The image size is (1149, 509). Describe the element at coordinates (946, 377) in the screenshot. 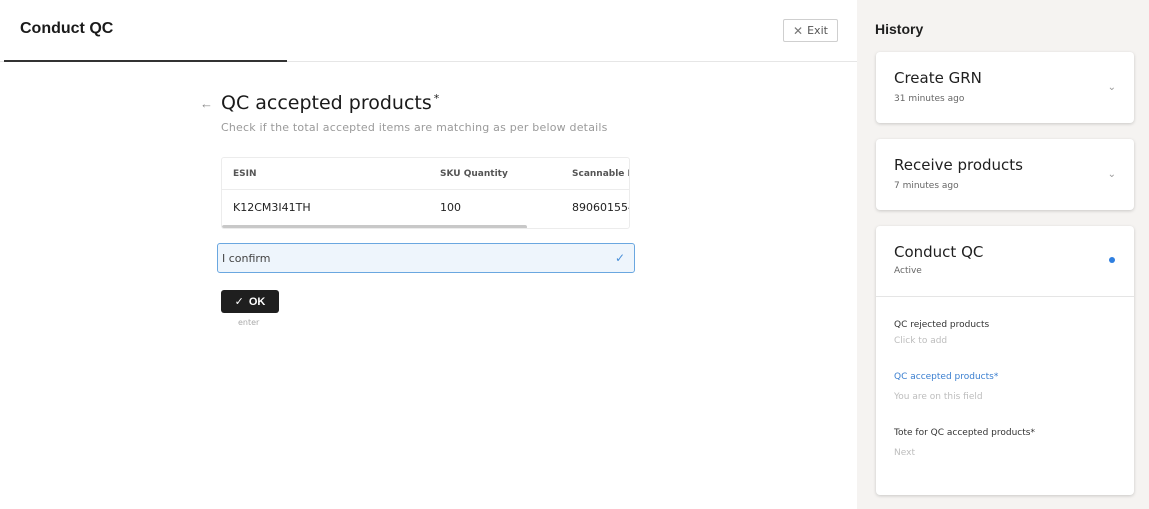

I see `field-label-qc-accepted: QC accepted products*` at that location.